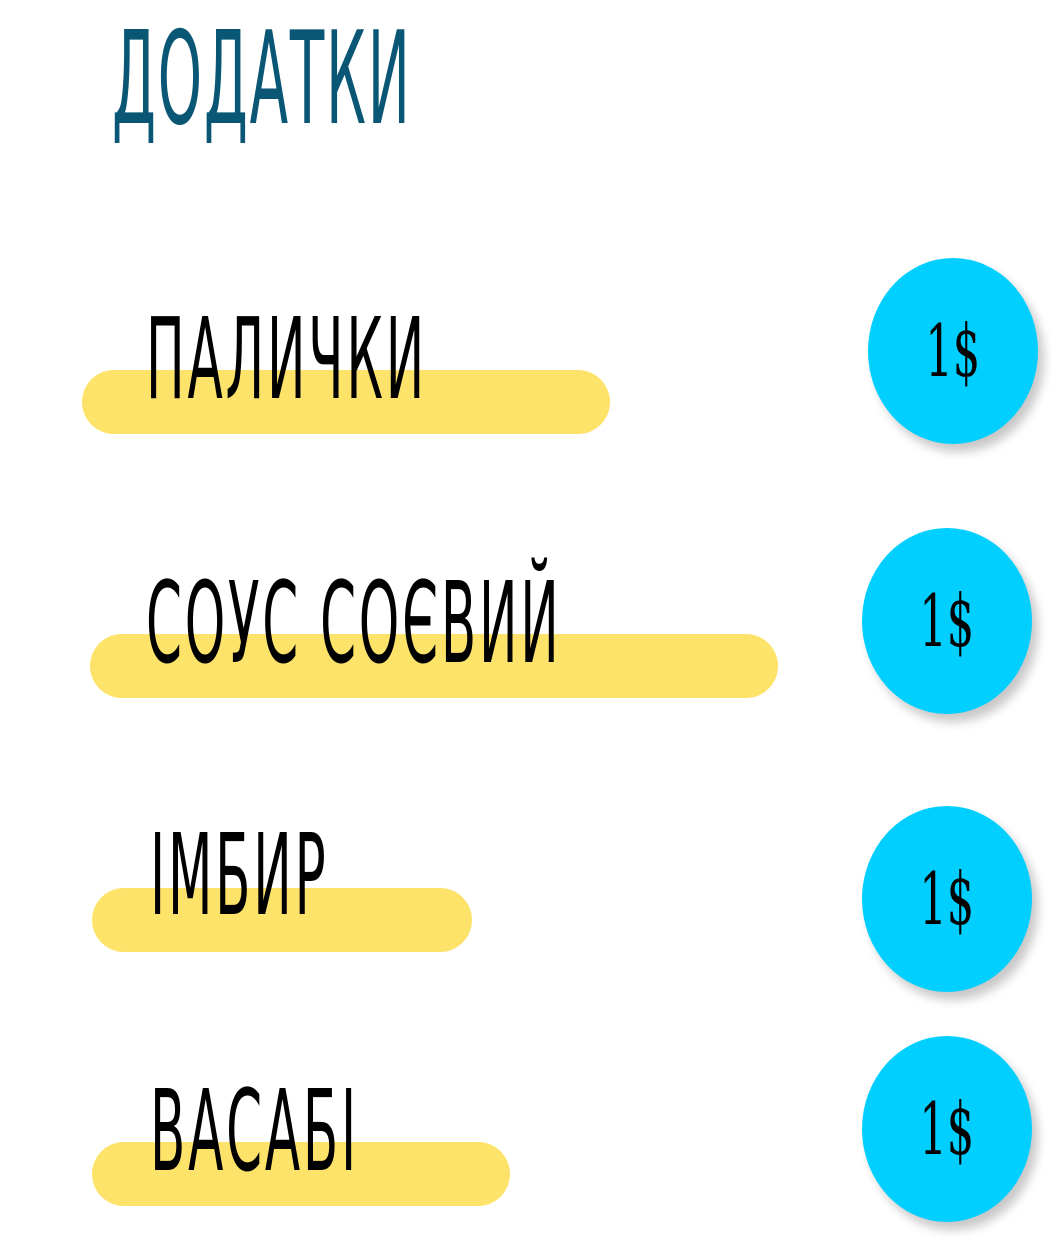 The width and height of the screenshot is (1064, 1260). What do you see at coordinates (354, 624) in the screenshot?
I see `item-name: СОУС СОЄВИЙ` at bounding box center [354, 624].